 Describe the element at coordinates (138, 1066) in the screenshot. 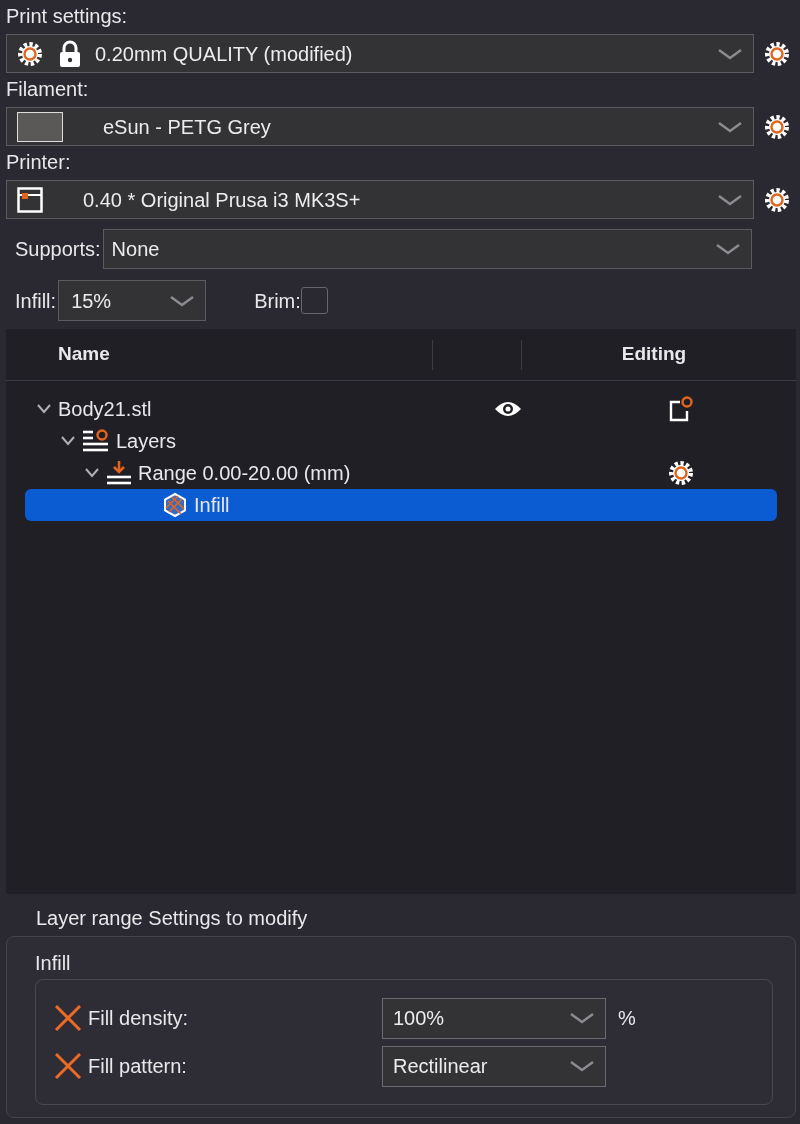

I see `setting-label: Fill pattern:` at that location.